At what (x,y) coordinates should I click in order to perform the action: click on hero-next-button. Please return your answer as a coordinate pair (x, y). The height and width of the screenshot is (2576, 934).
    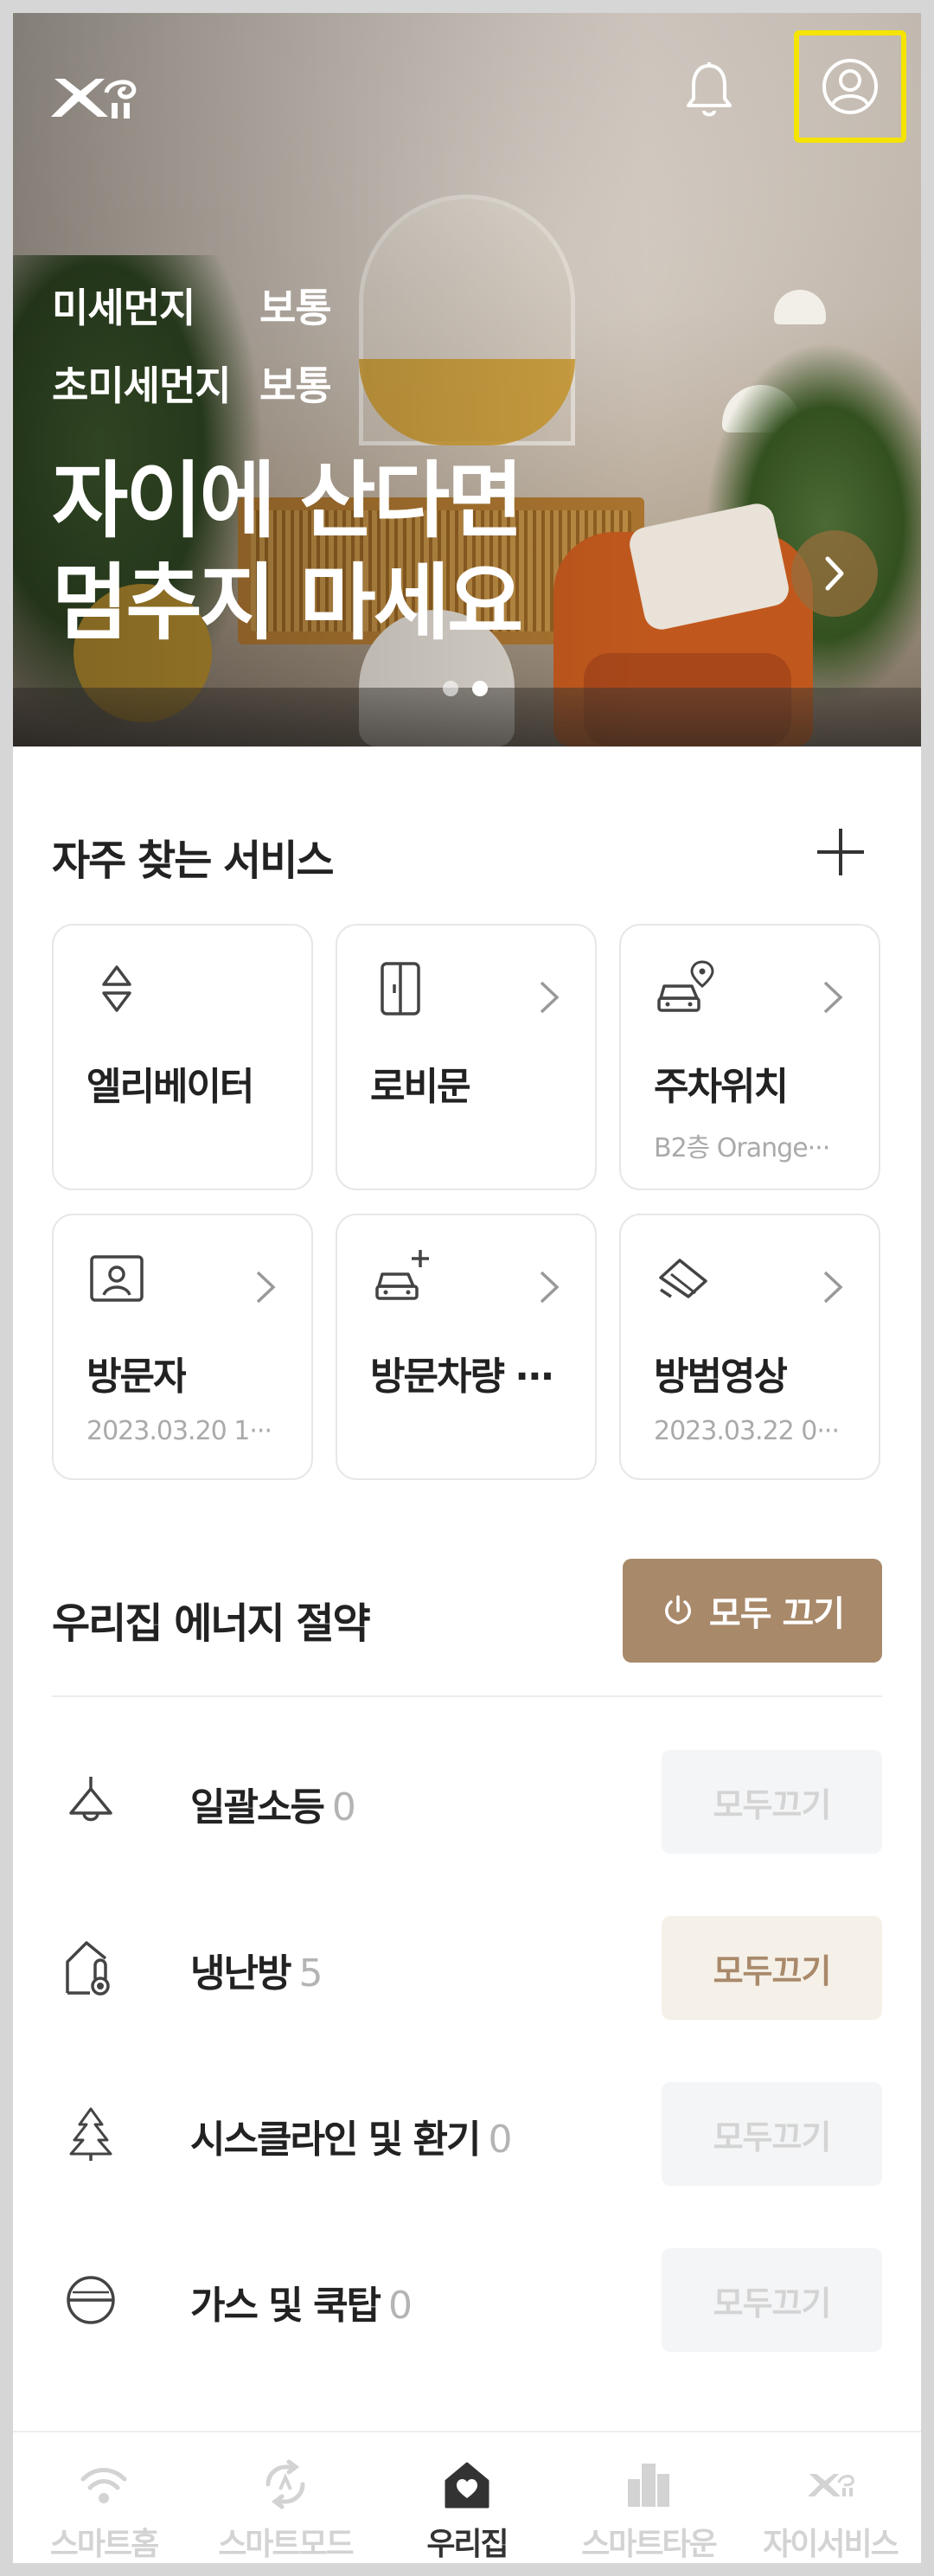
    Looking at the image, I should click on (834, 573).